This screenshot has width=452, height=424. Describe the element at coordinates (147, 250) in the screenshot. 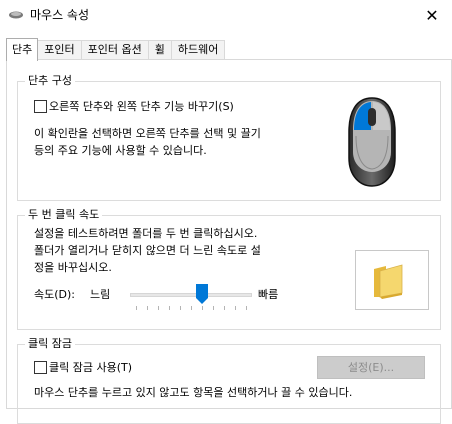

I see `double-click-description-2: 폴더가 열리거나 닫히지 않으면 더 느린 속도로 설` at that location.